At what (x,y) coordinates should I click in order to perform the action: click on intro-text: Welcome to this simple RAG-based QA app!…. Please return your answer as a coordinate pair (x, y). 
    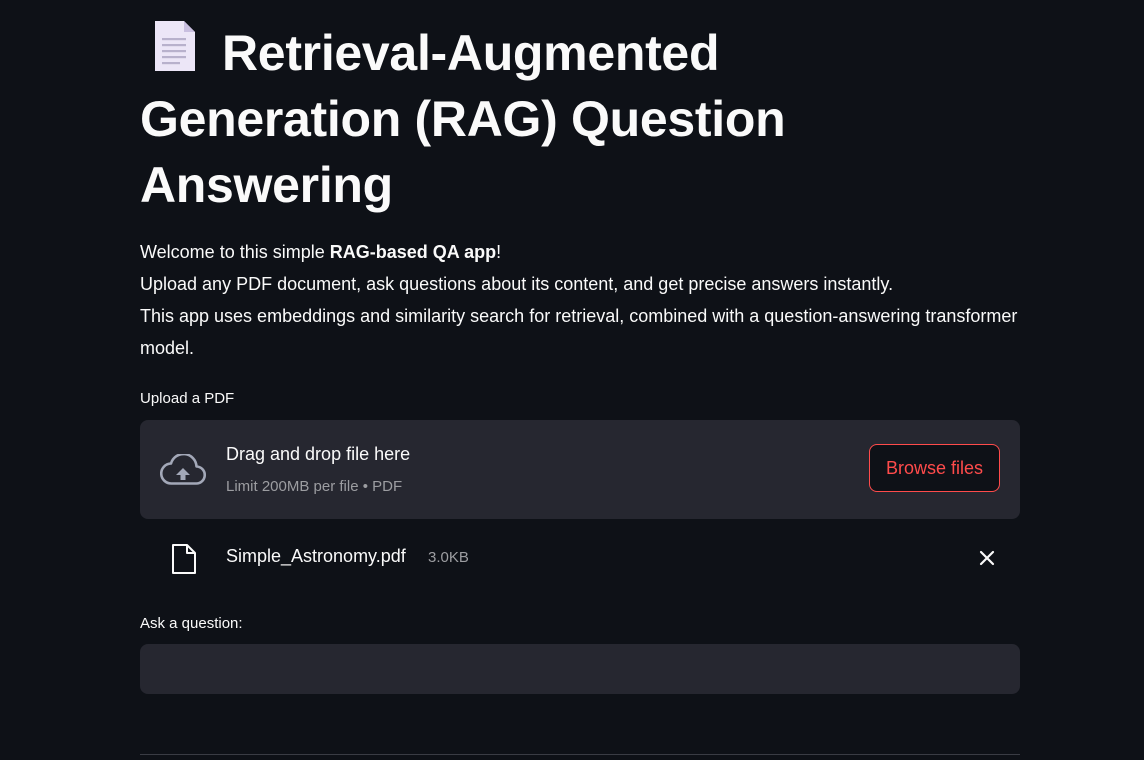
    Looking at the image, I should click on (580, 300).